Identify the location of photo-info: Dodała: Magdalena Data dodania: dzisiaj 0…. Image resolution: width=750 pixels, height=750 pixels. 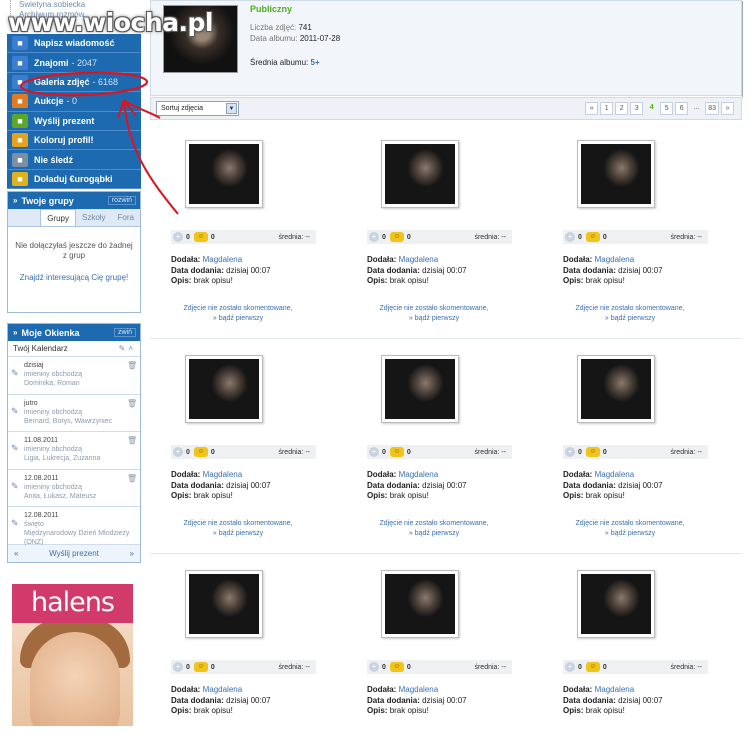
(417, 486).